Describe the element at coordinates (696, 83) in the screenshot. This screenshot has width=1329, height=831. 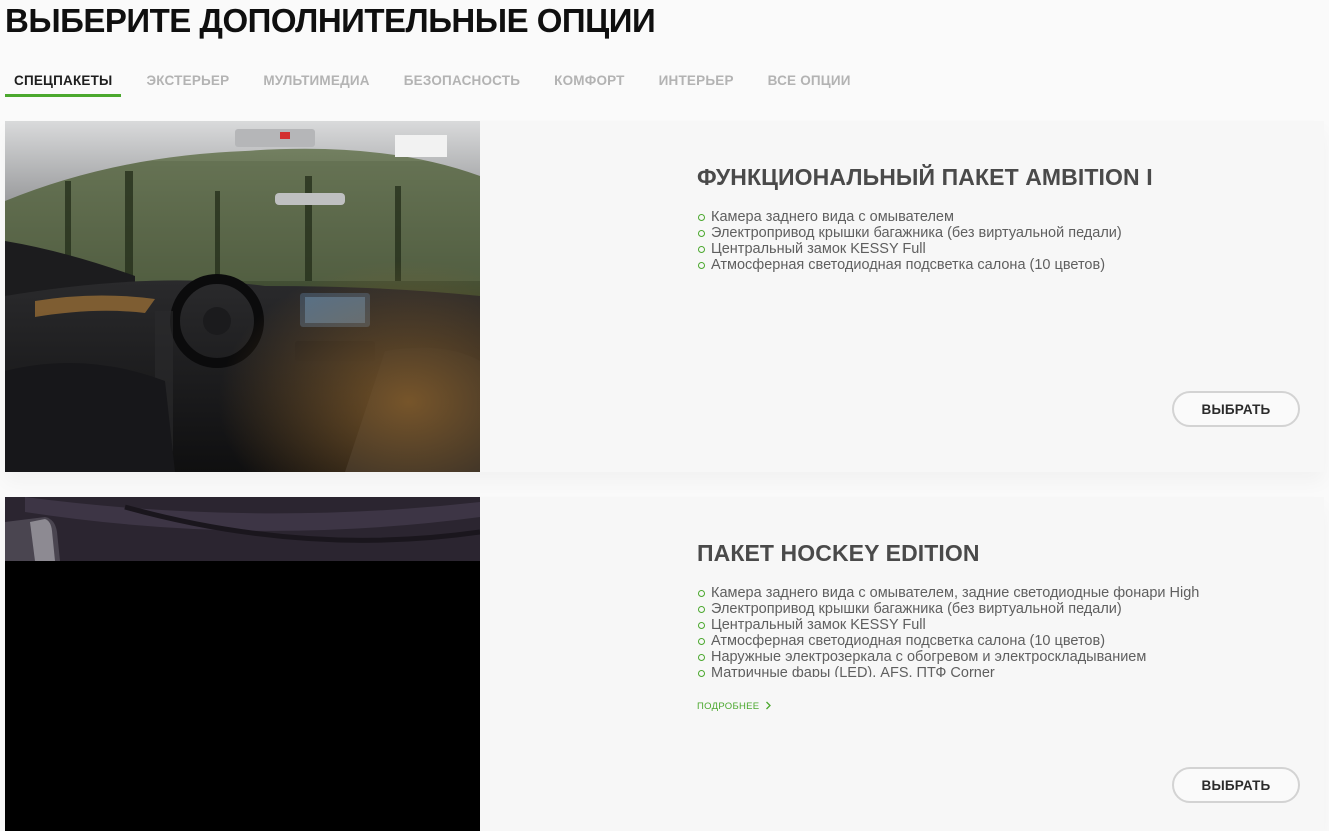
I see `tab-interior: ИНТЕРЬЕР` at that location.